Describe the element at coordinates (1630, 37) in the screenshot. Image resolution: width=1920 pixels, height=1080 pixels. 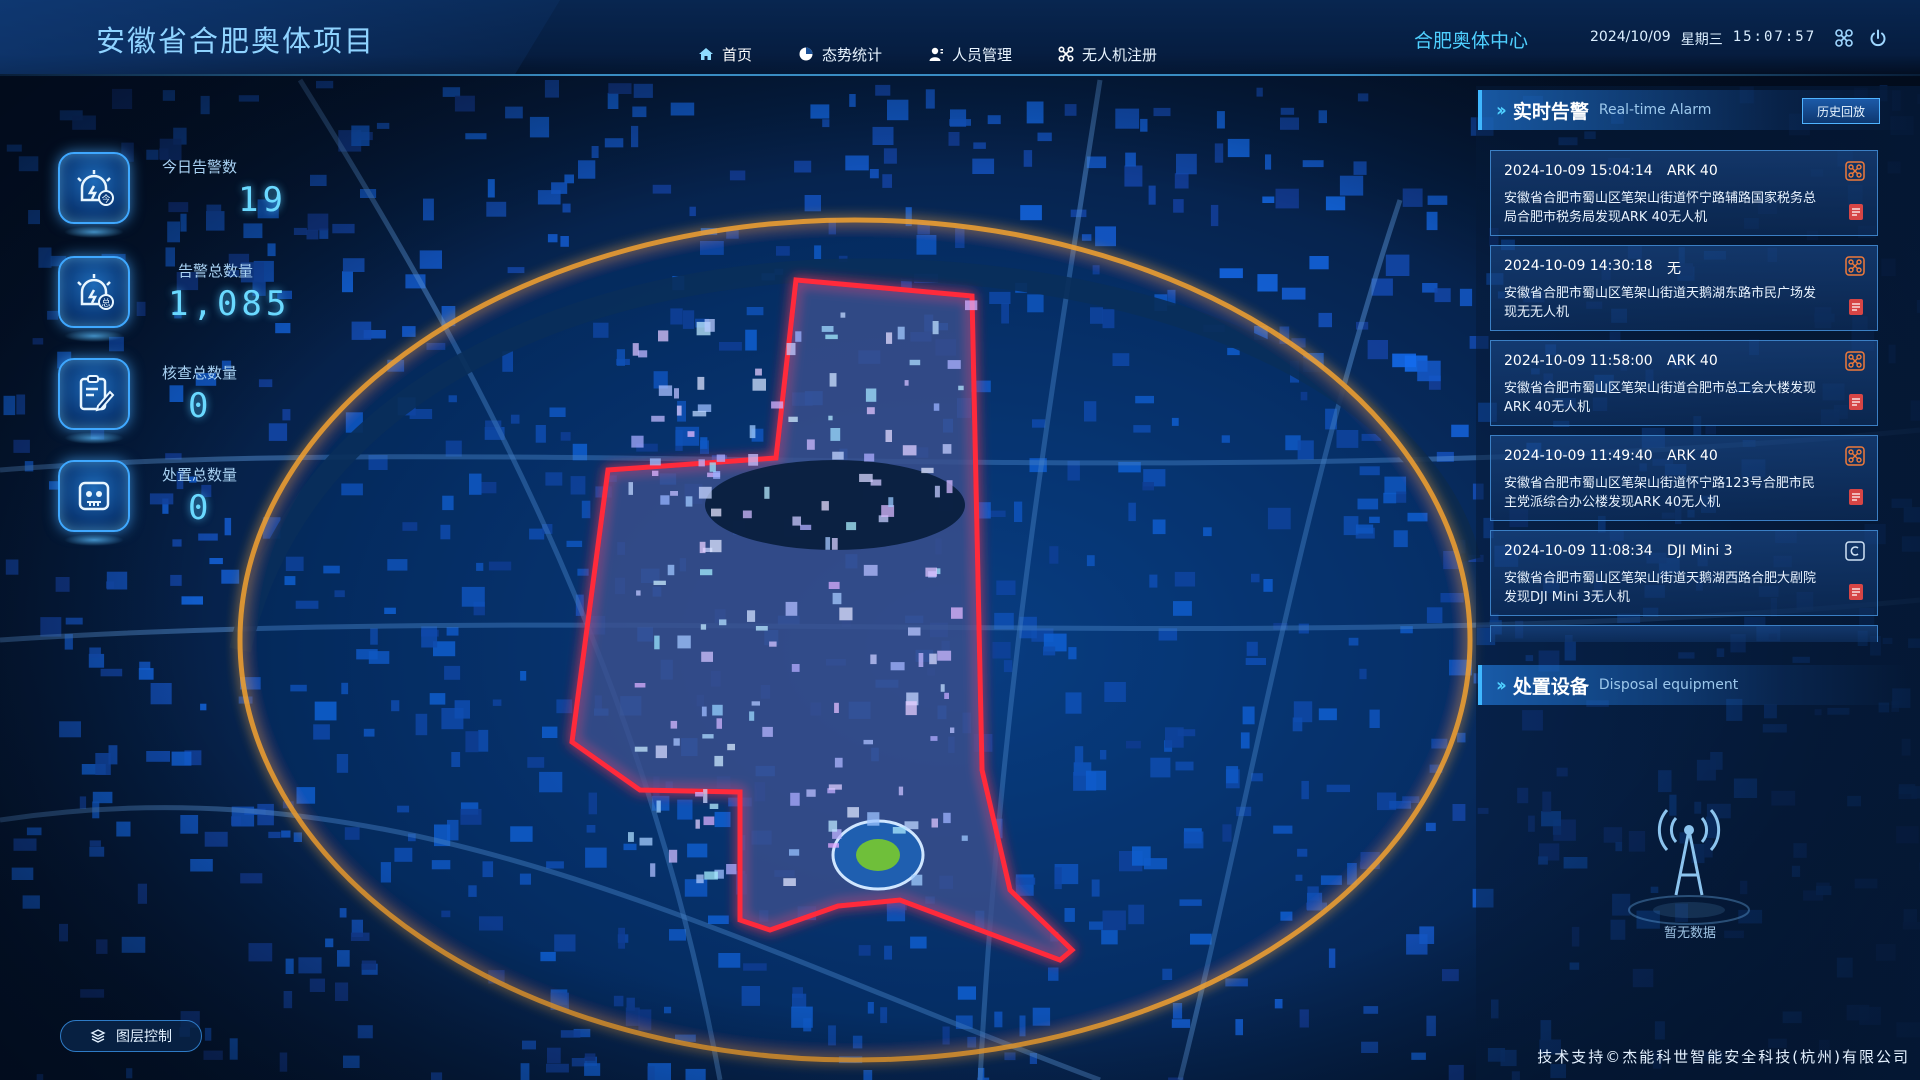
I see `date-text: 2024/10/09` at that location.